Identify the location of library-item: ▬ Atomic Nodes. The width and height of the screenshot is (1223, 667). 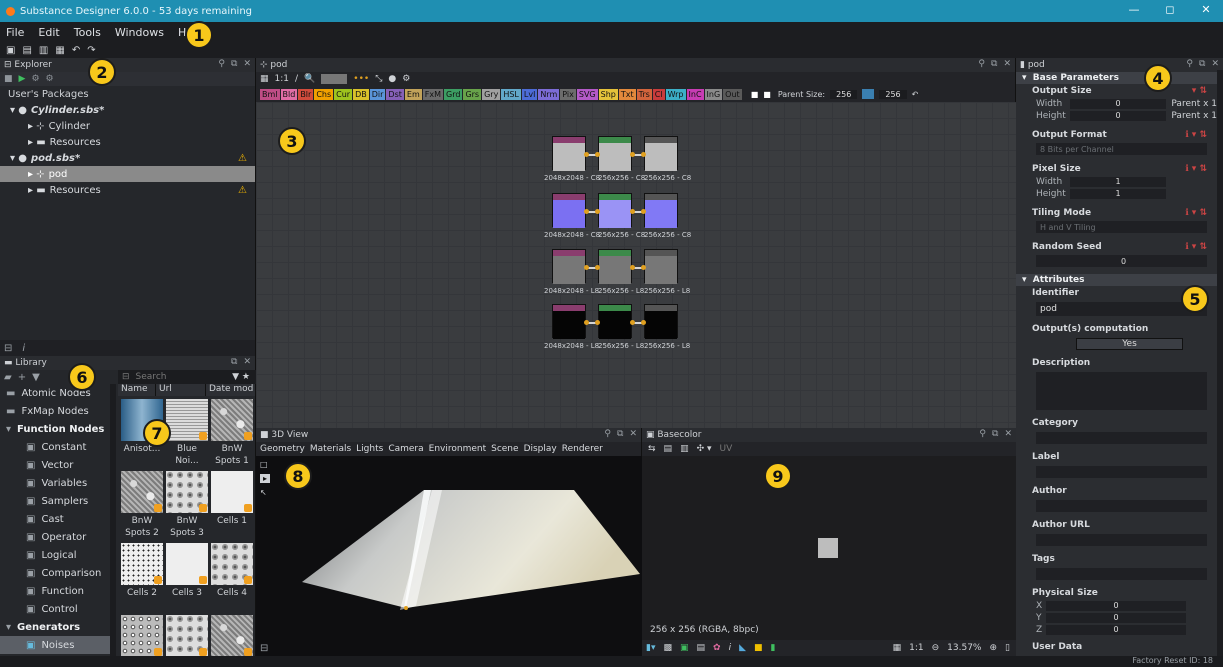
(55, 393).